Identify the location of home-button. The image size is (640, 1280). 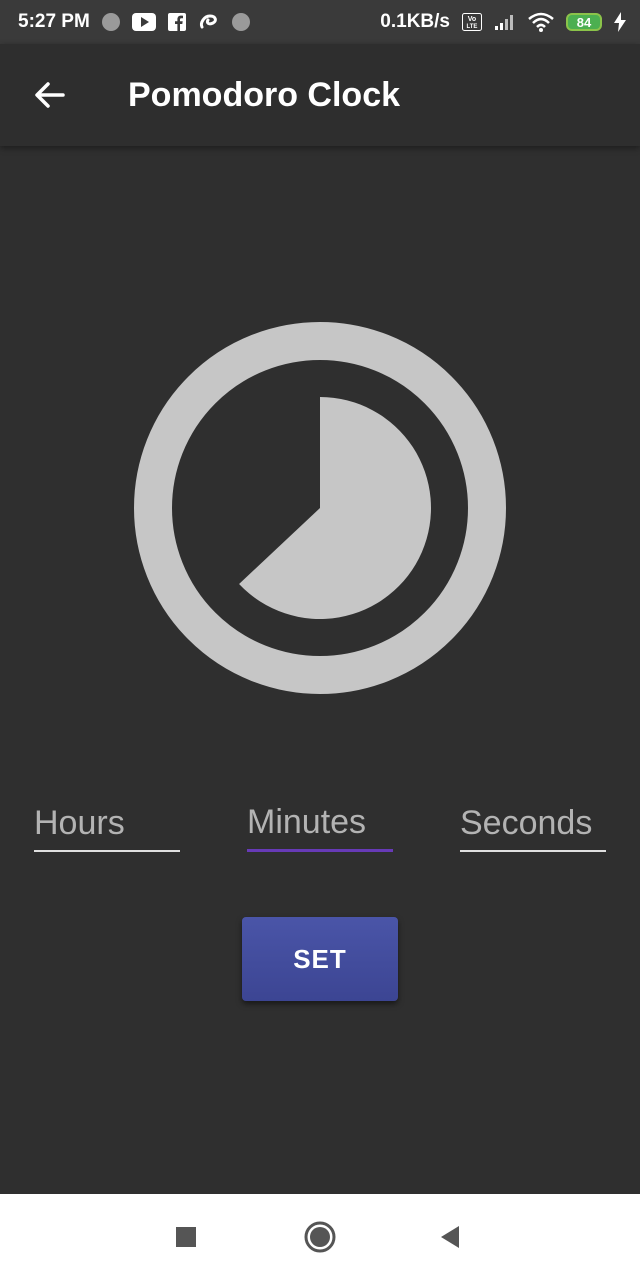
(320, 1237).